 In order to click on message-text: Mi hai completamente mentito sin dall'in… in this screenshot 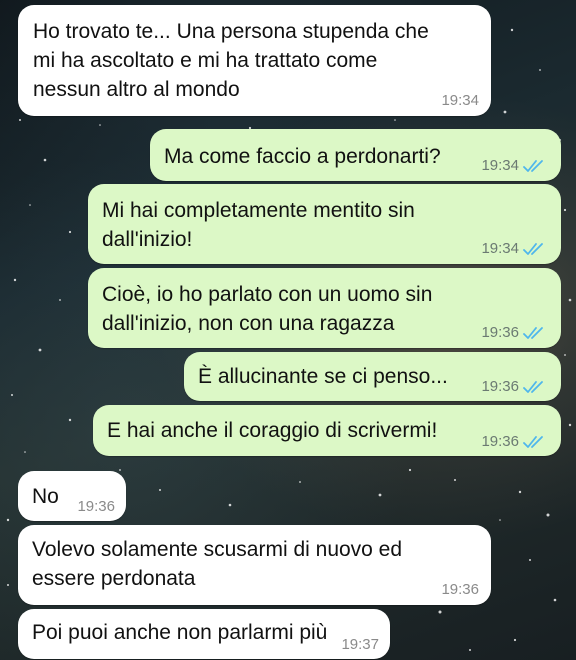, I will do `click(258, 225)`.